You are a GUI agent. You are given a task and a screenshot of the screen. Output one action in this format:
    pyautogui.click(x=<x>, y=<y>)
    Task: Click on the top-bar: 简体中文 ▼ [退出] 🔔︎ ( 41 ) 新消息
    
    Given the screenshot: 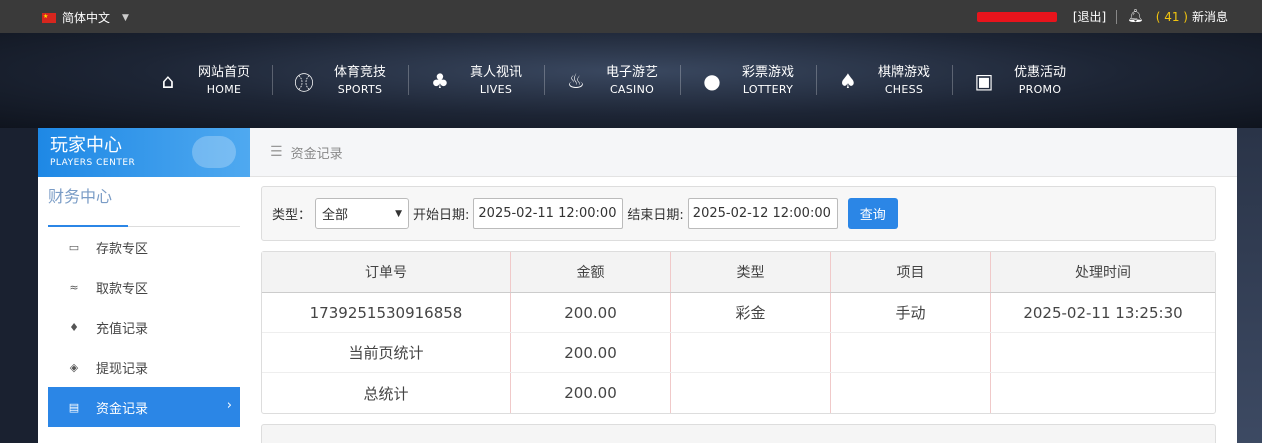 What is the action you would take?
    pyautogui.click(x=631, y=16)
    